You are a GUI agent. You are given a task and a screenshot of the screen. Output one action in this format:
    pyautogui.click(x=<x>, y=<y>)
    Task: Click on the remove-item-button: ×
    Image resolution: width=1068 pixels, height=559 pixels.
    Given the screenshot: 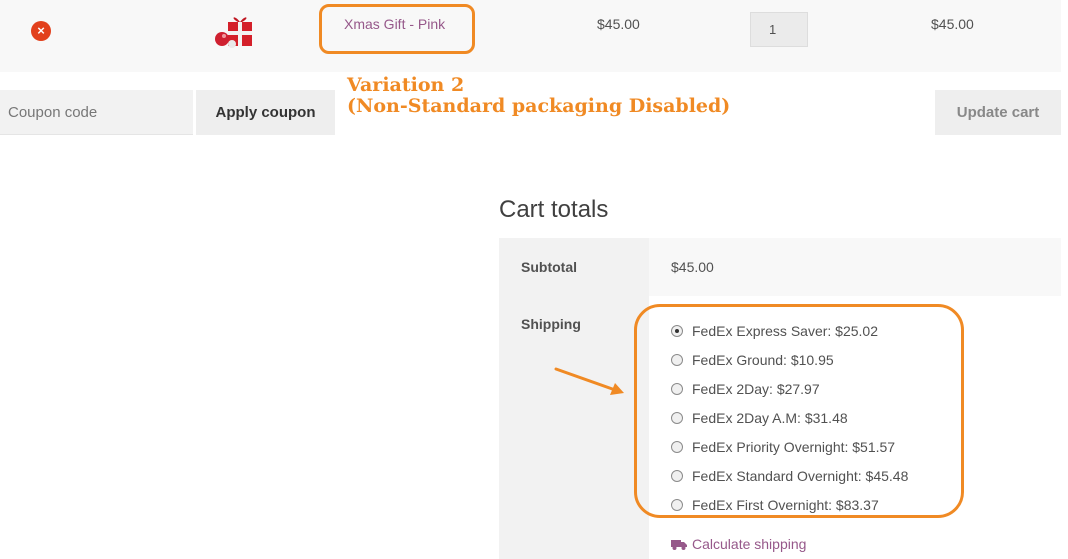 What is the action you would take?
    pyautogui.click(x=41, y=31)
    